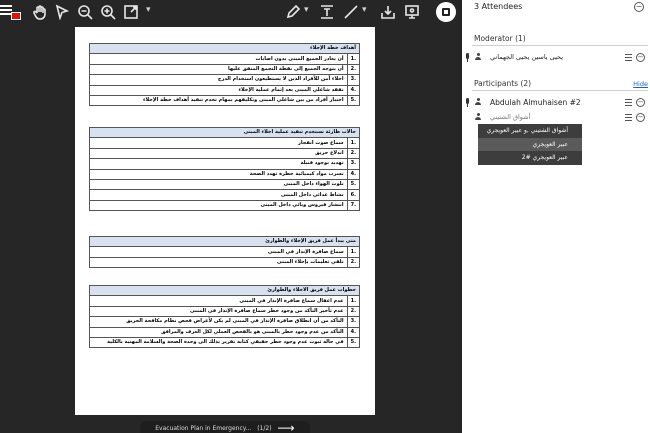 This screenshot has height=433, width=650. What do you see at coordinates (351, 12) in the screenshot?
I see `line-tool-icon` at bounding box center [351, 12].